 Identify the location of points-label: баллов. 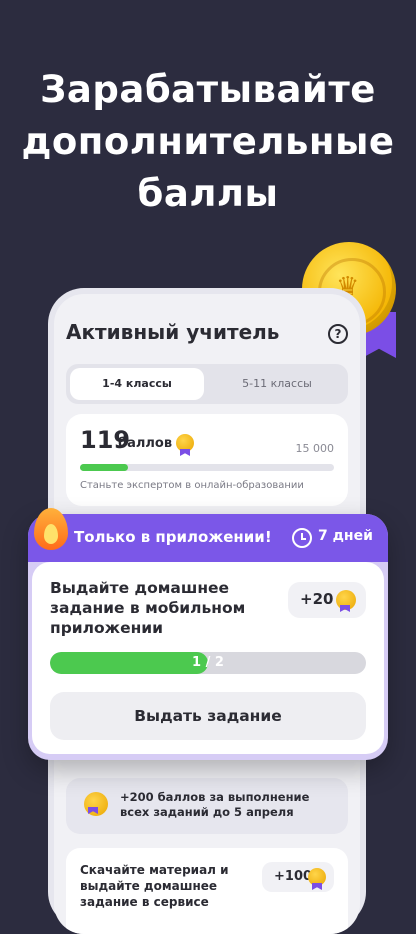
(145, 443).